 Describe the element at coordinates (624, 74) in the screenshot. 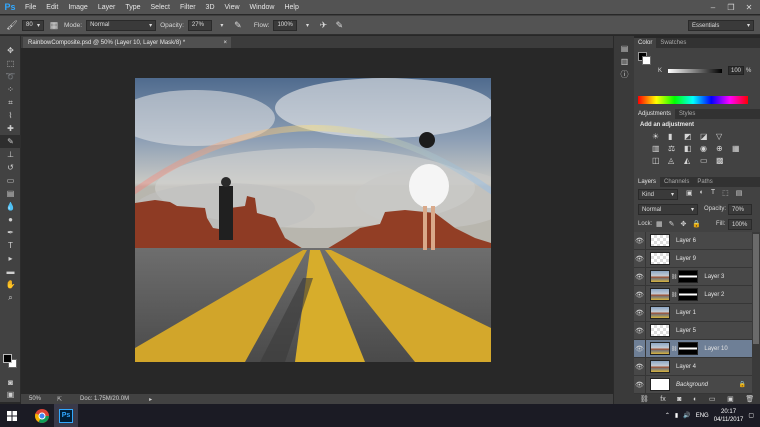

I see `info-panel-icon: ⓘ` at that location.